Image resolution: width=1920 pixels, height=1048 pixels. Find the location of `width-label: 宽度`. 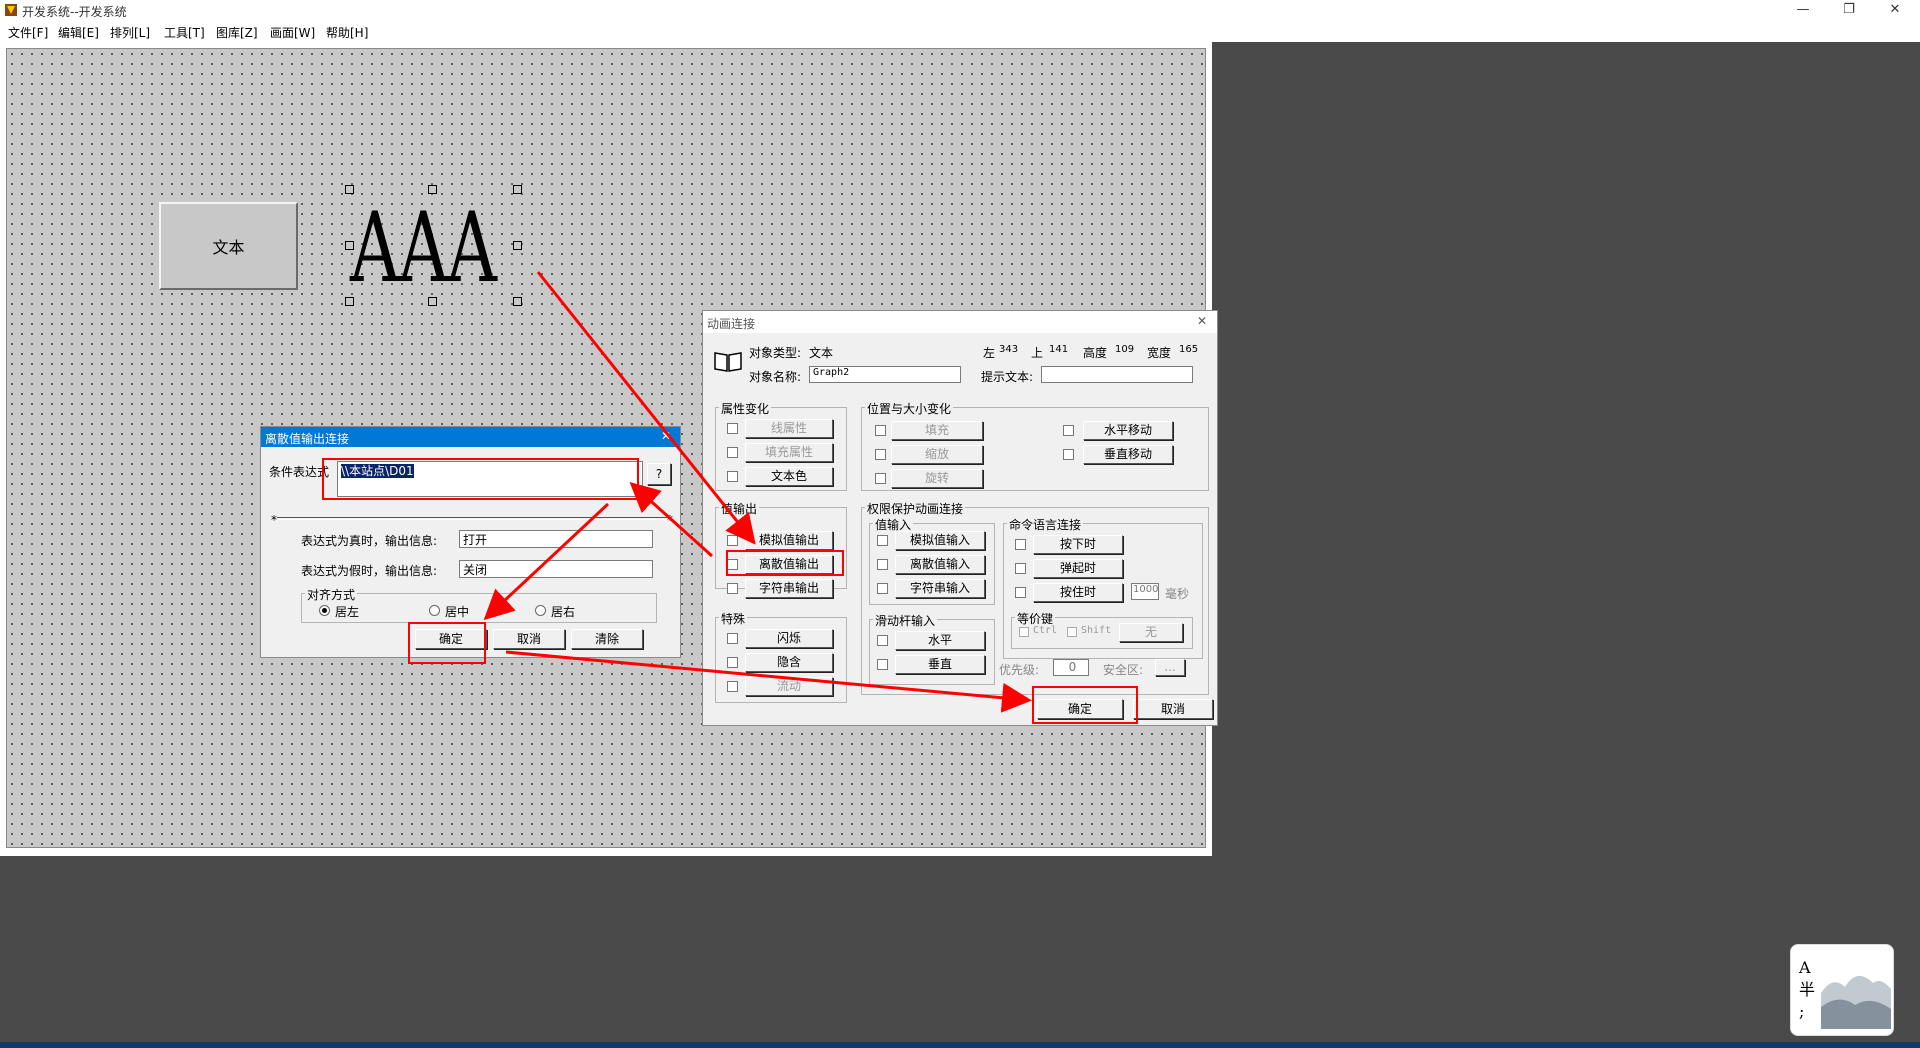

width-label: 宽度 is located at coordinates (1159, 353).